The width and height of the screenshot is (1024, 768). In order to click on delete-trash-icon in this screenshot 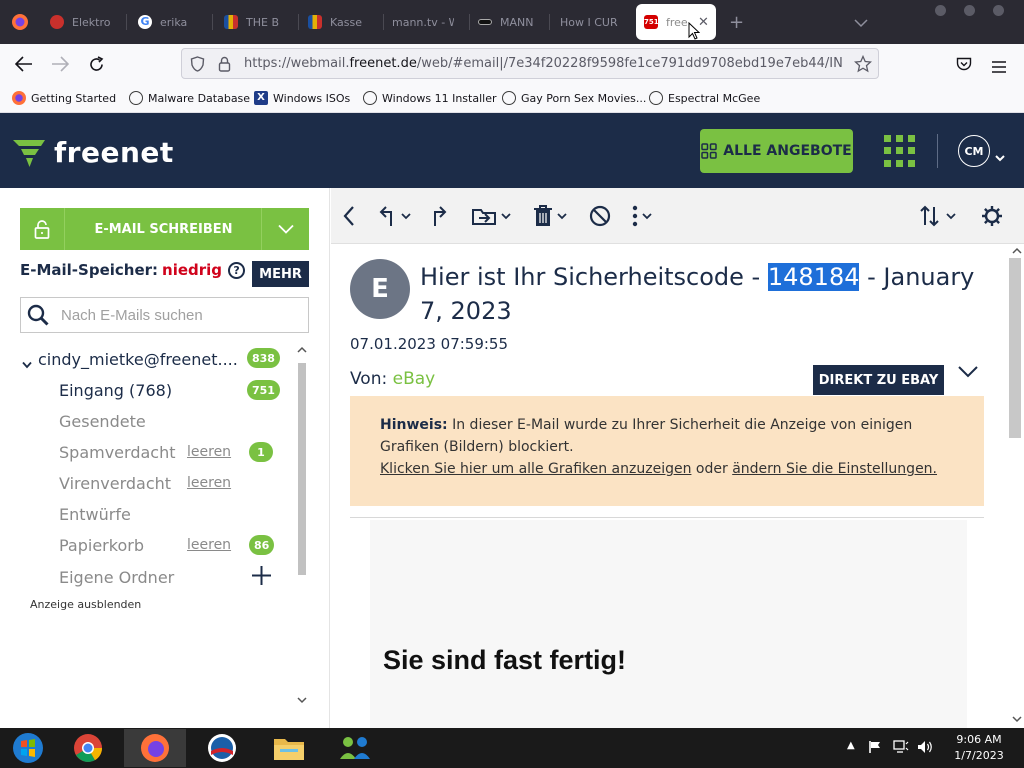, I will do `click(551, 216)`.